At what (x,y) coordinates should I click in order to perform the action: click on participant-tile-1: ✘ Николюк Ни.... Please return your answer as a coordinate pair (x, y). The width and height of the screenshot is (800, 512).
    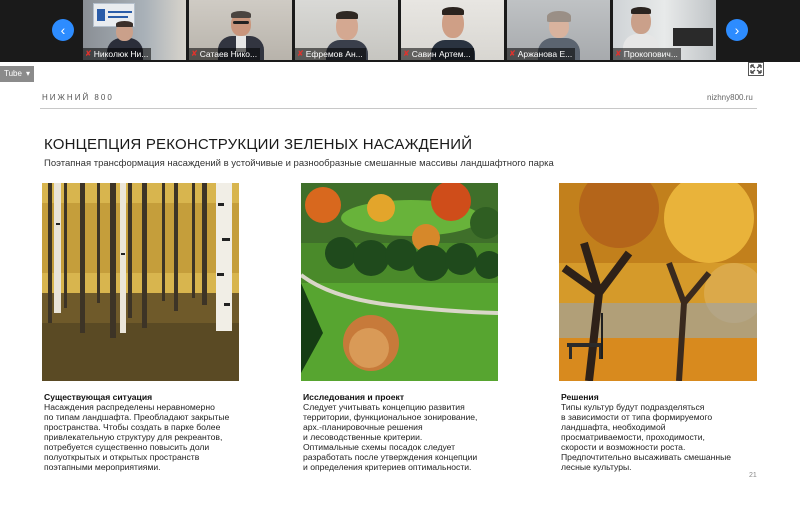
    Looking at the image, I should click on (134, 30).